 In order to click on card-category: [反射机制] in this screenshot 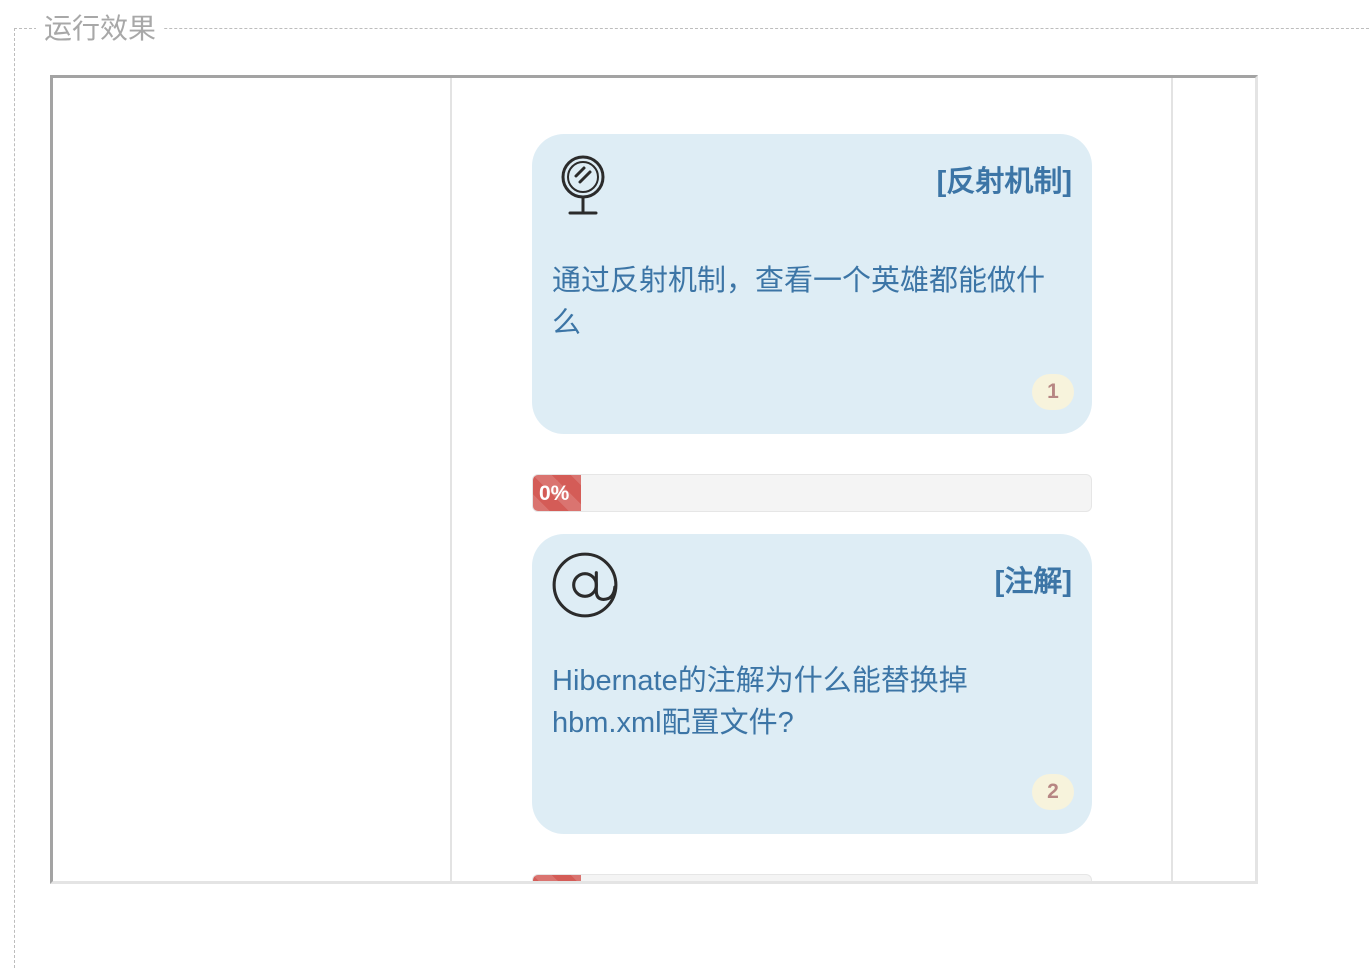, I will do `click(1004, 182)`.